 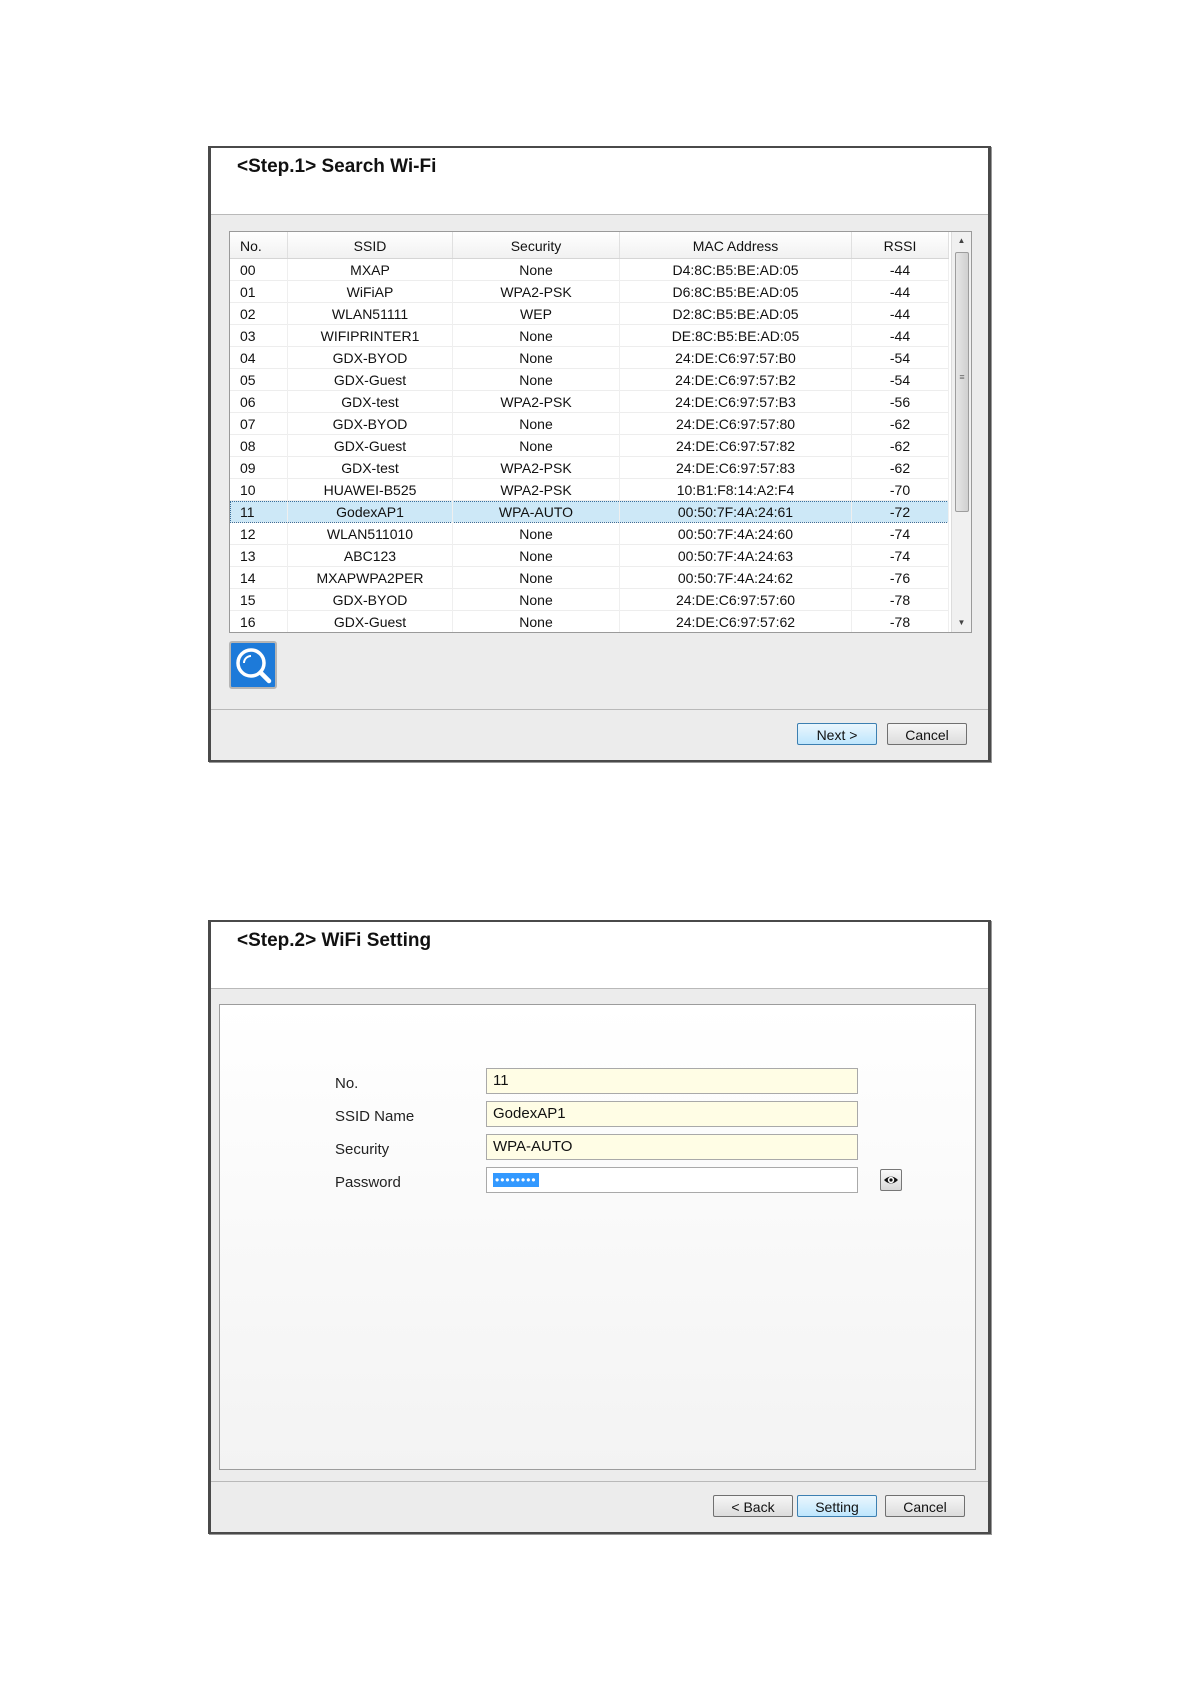 I want to click on cell-mac-address: D6:8C:B5:BE:AD:05, so click(x=736, y=292).